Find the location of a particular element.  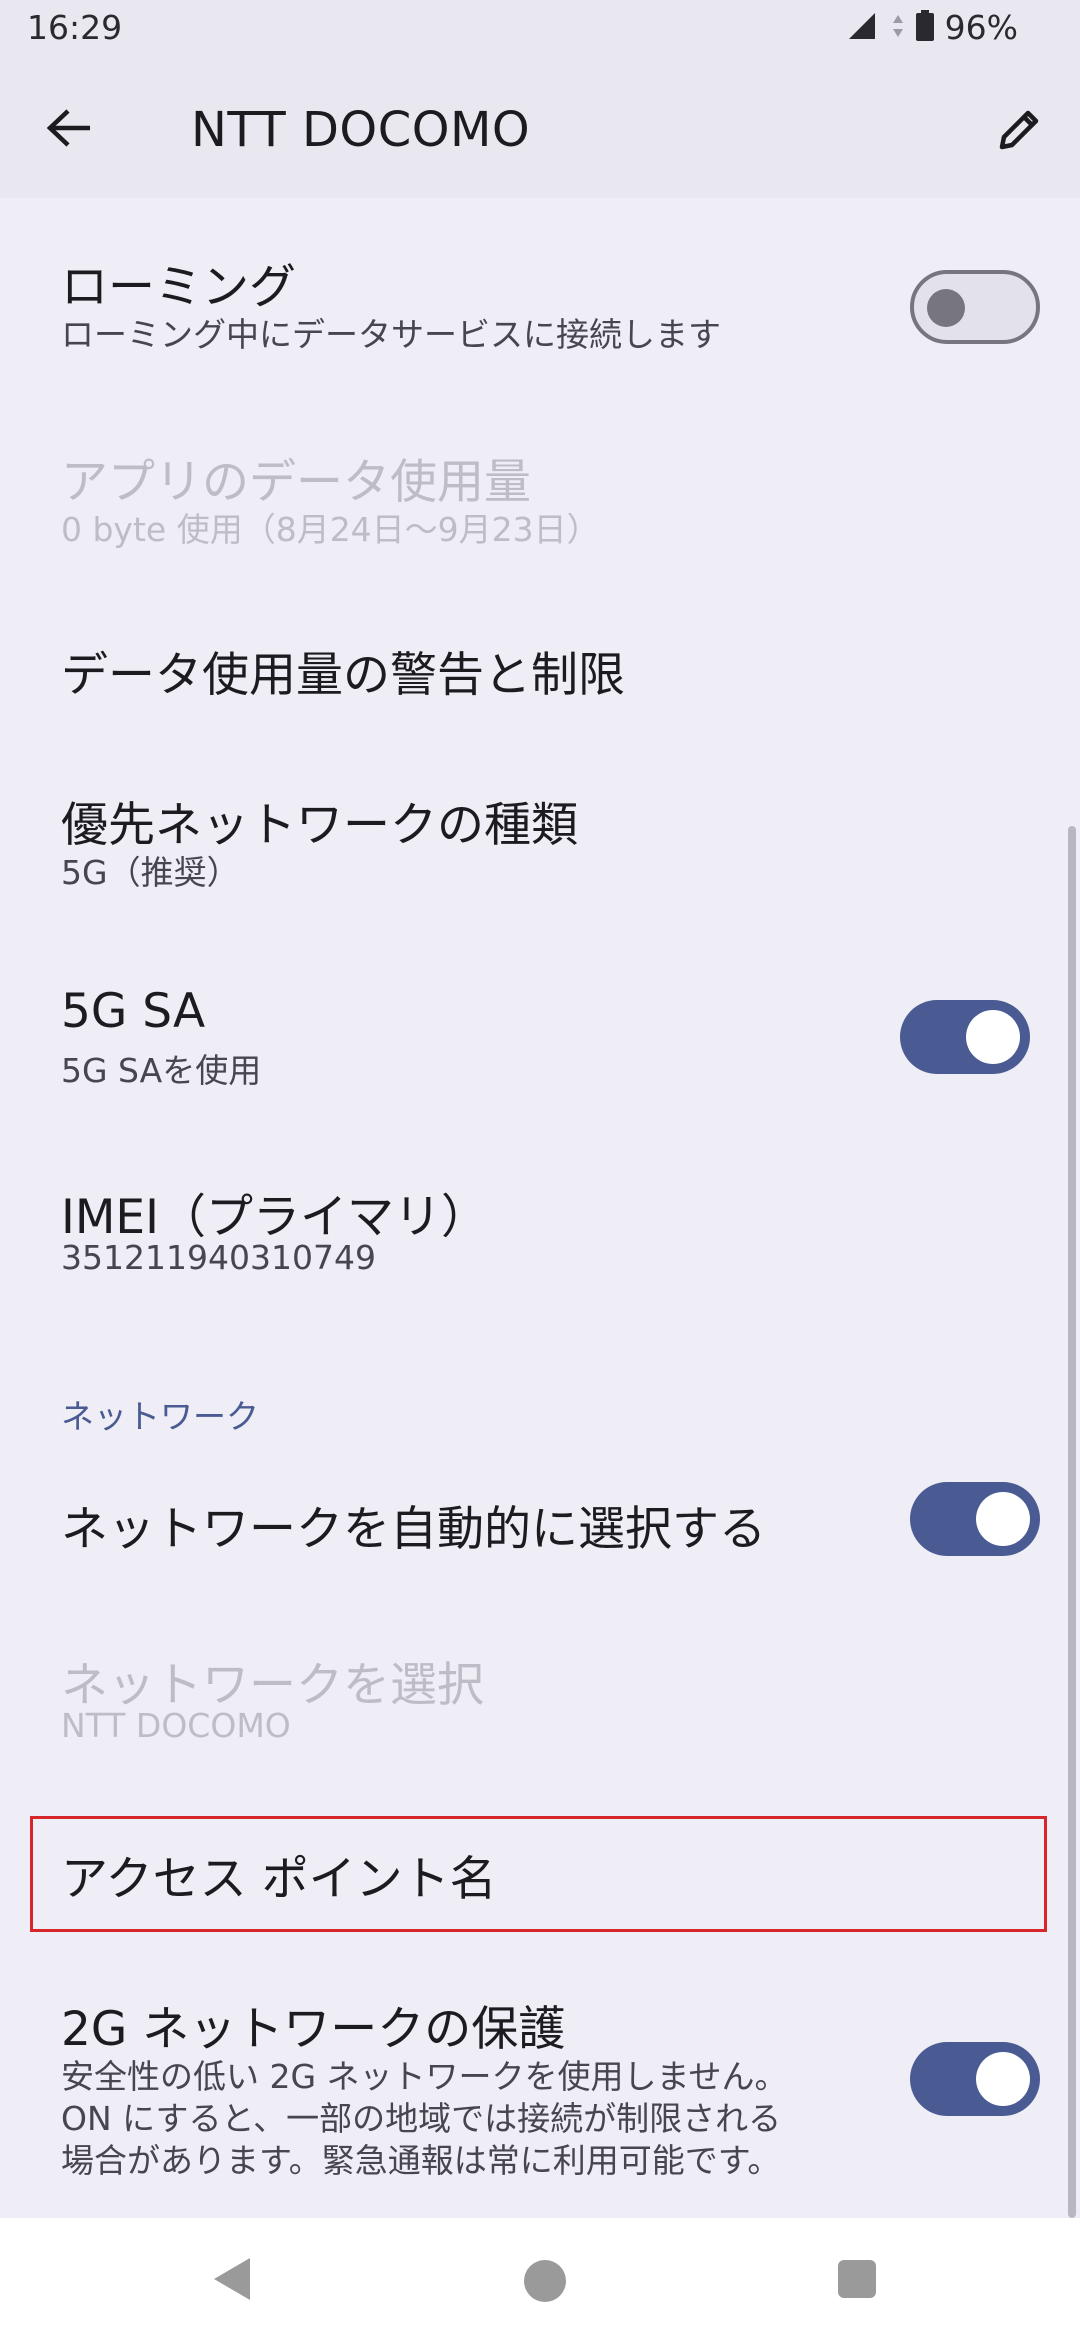

status-icons: 96% is located at coordinates (932, 27).